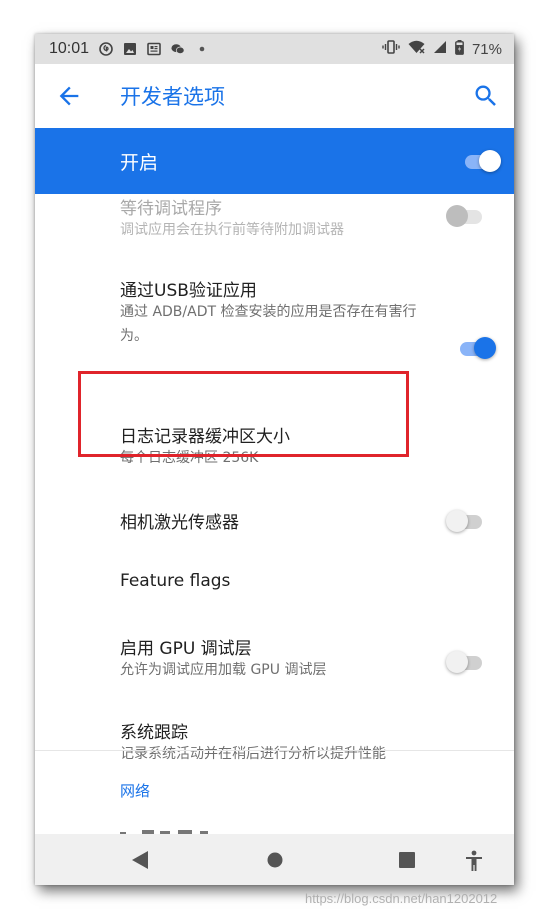  Describe the element at coordinates (106, 49) in the screenshot. I see `netease-music-icon` at that location.